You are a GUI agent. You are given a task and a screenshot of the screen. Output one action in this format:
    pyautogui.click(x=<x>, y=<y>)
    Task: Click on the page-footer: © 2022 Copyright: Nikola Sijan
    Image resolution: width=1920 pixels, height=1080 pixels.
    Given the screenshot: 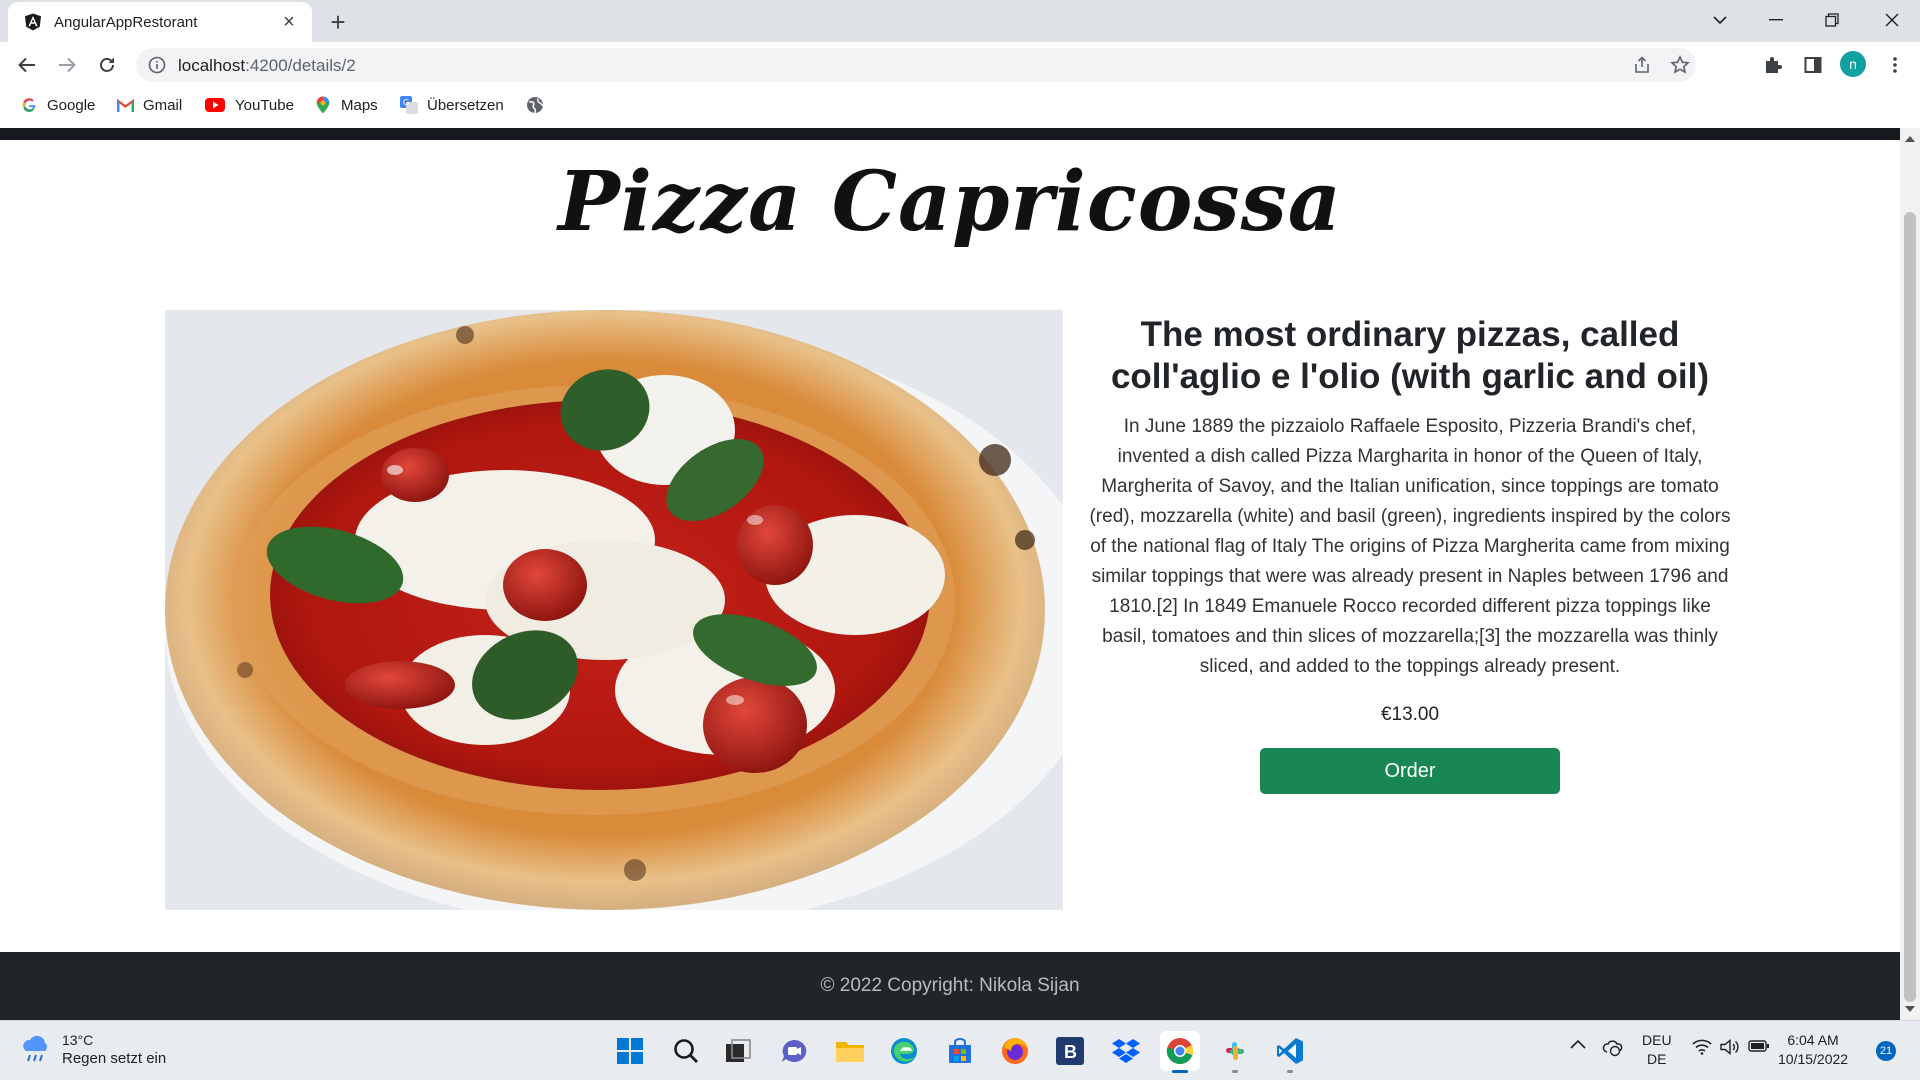 What is the action you would take?
    pyautogui.click(x=950, y=986)
    